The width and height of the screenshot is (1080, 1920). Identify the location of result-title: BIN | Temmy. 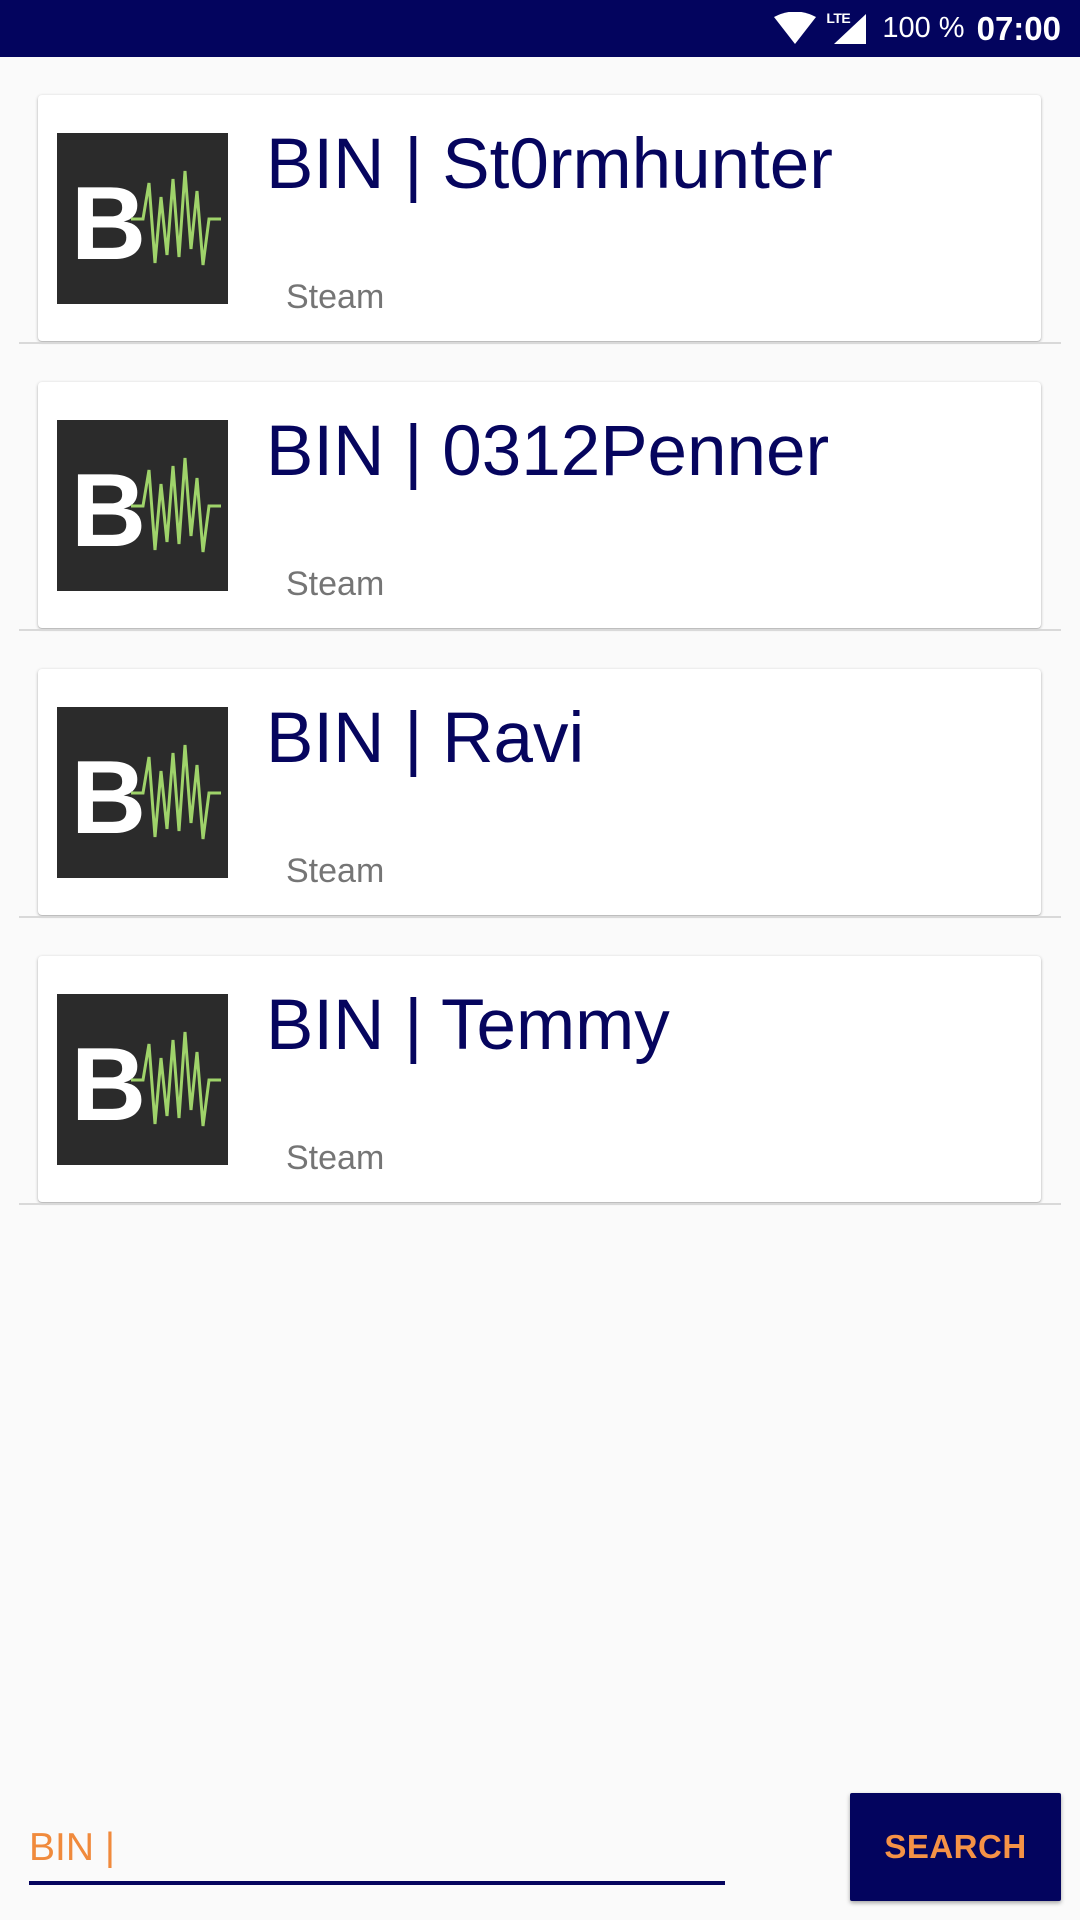
(468, 1025).